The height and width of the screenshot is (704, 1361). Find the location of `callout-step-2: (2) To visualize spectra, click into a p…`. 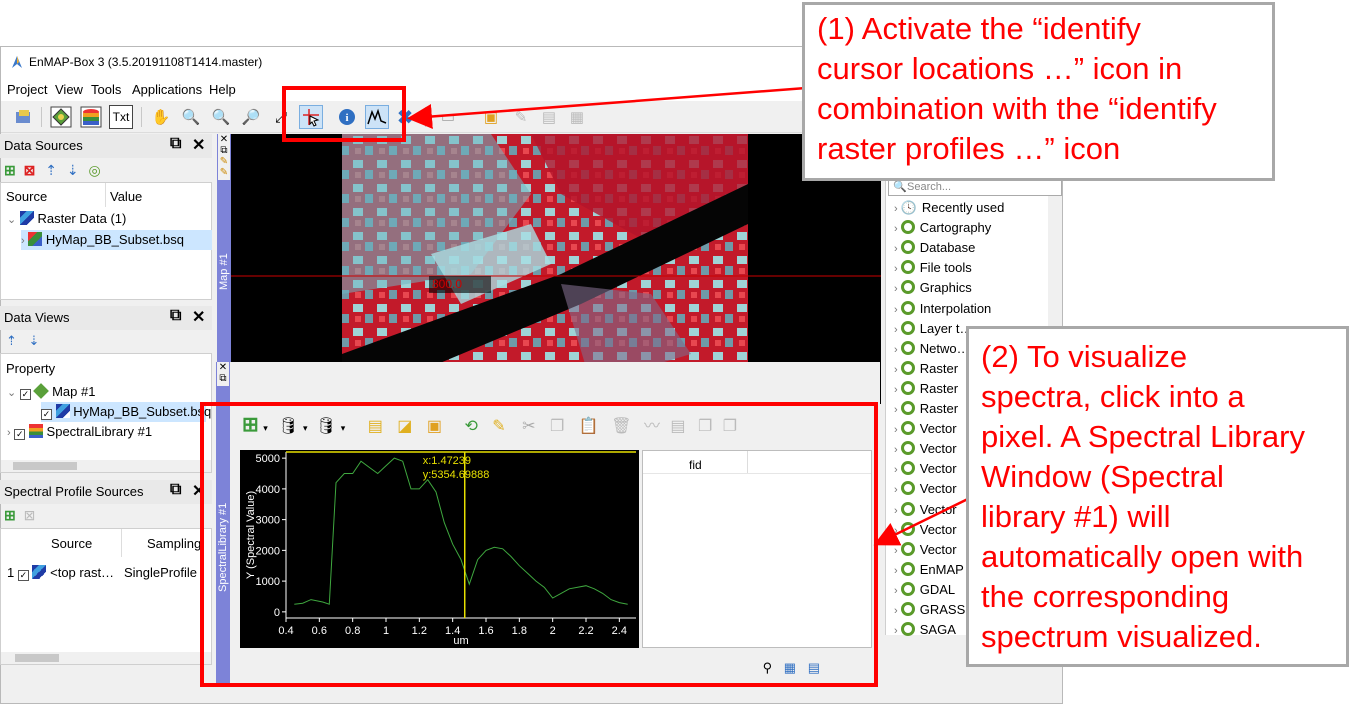

callout-step-2: (2) To visualize spectra, click into a p… is located at coordinates (1157, 496).